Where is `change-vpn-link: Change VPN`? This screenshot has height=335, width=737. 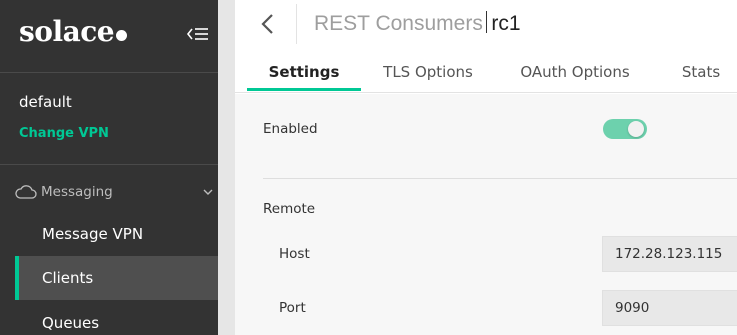
change-vpn-link: Change VPN is located at coordinates (64, 133).